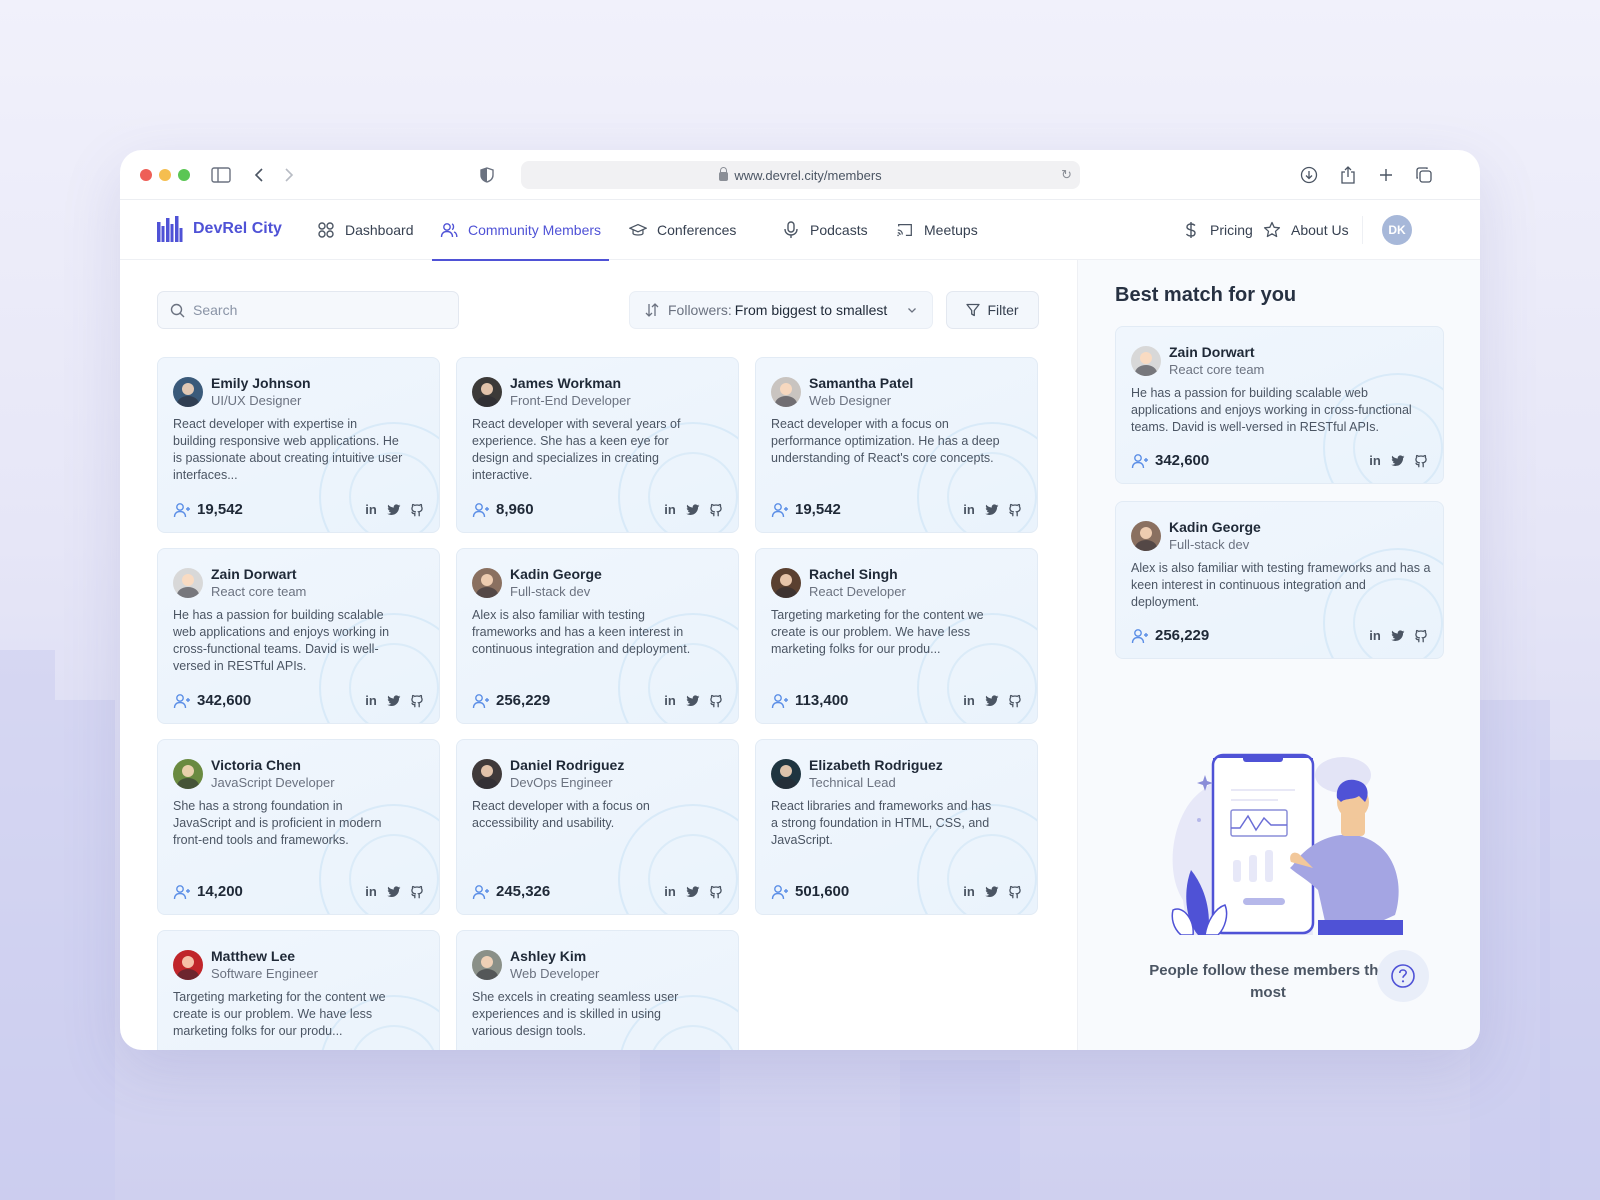 The width and height of the screenshot is (1600, 1200). Describe the element at coordinates (781, 310) in the screenshot. I see `sort-dropdown: Followers: From biggest to smallest` at that location.